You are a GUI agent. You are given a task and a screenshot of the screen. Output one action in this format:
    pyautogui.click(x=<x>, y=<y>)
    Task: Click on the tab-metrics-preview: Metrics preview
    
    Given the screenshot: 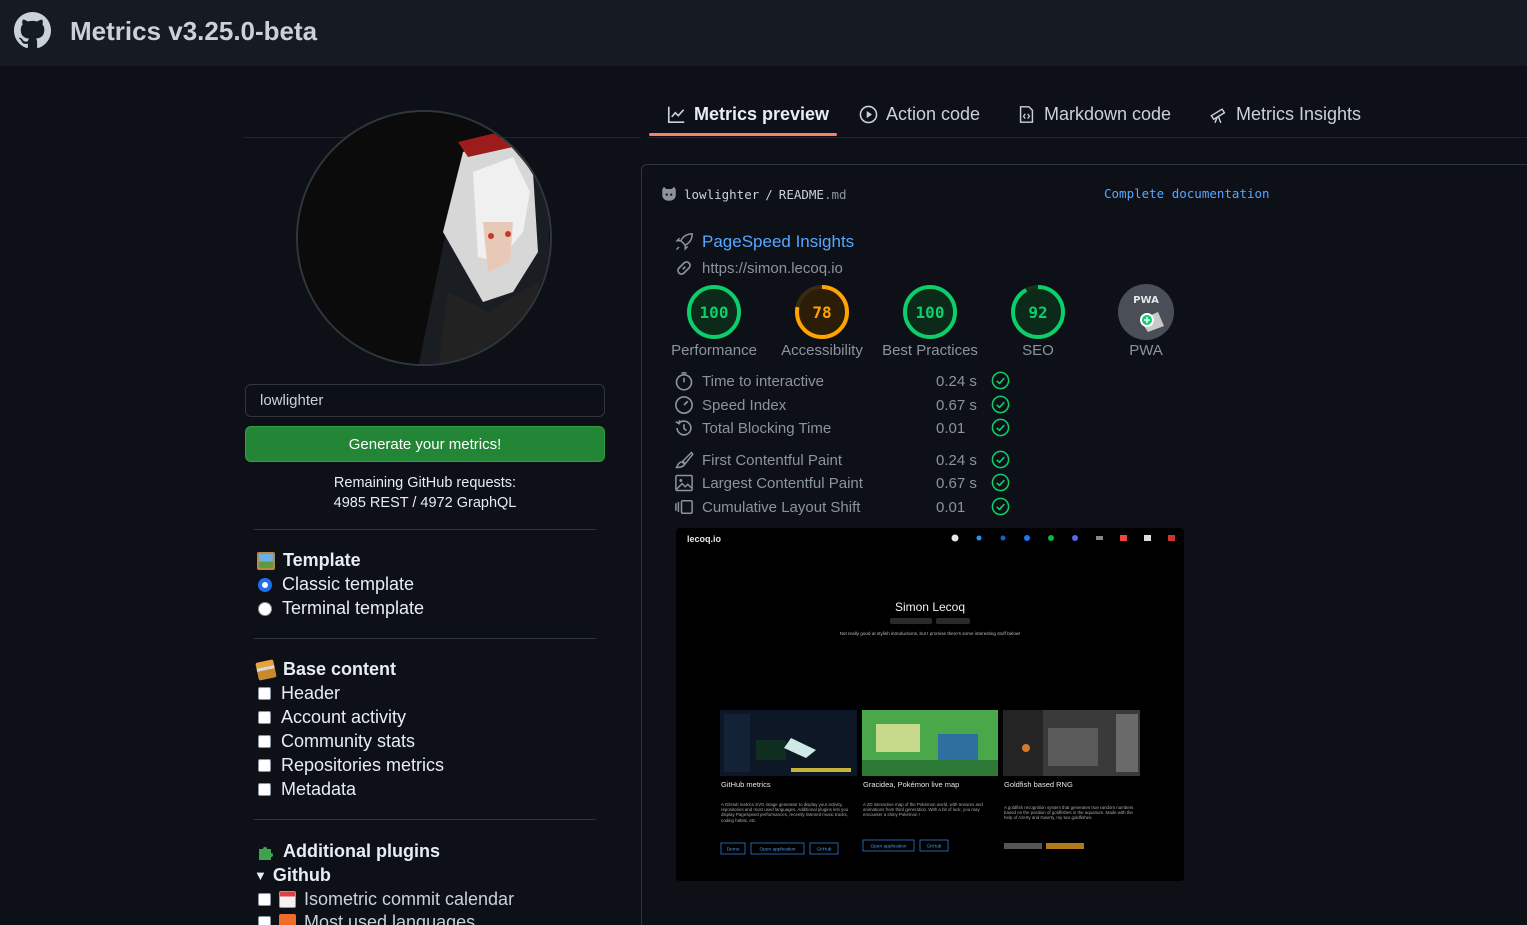 What is the action you would take?
    pyautogui.click(x=748, y=114)
    